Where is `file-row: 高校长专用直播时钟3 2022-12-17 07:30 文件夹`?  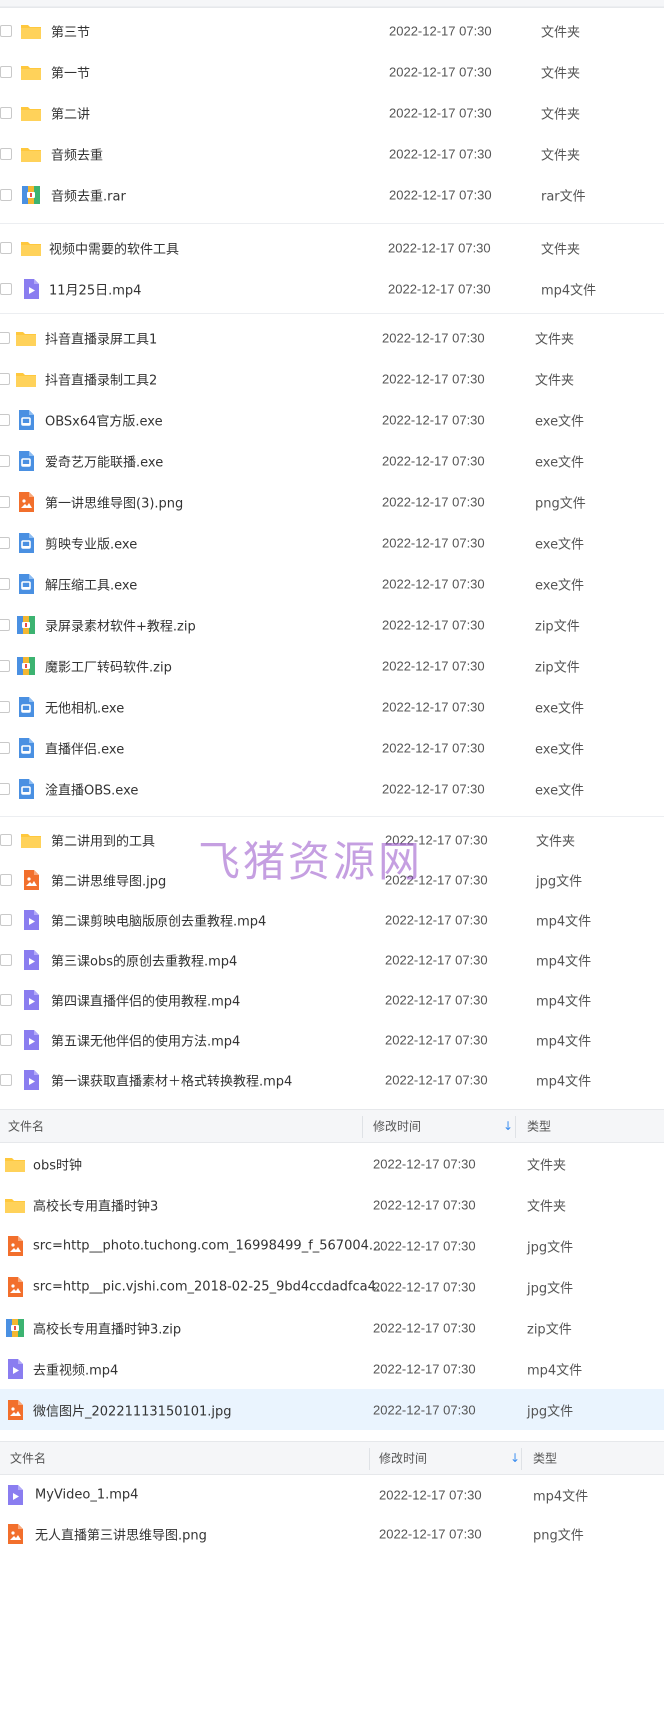 file-row: 高校长专用直播时钟3 2022-12-17 07:30 文件夹 is located at coordinates (332, 1204).